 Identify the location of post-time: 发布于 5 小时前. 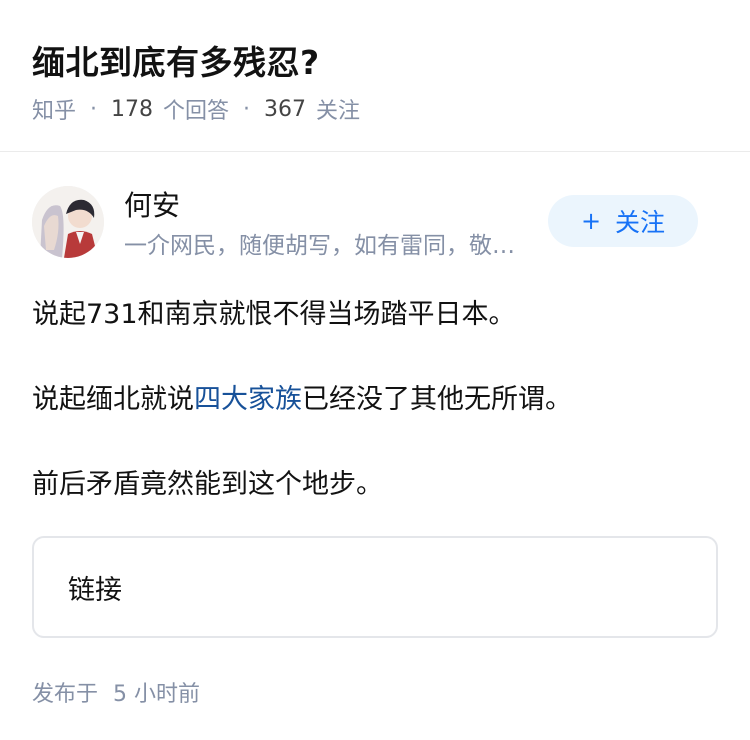
(116, 692).